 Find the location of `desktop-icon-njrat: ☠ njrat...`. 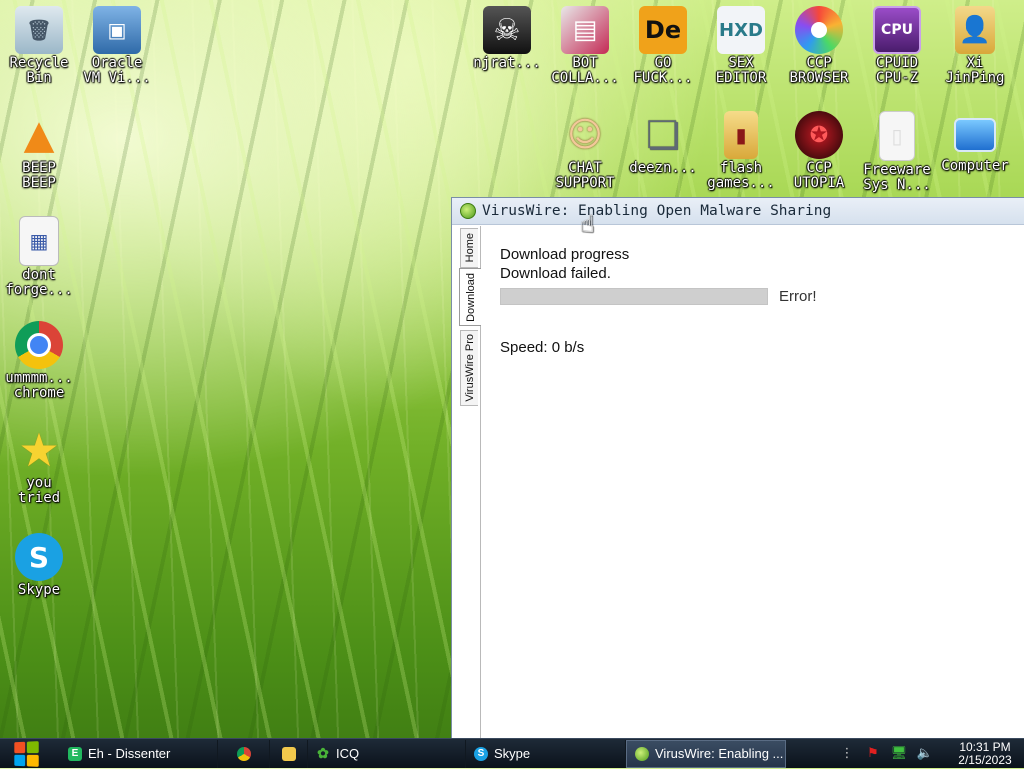

desktop-icon-njrat: ☠ njrat... is located at coordinates (507, 38).